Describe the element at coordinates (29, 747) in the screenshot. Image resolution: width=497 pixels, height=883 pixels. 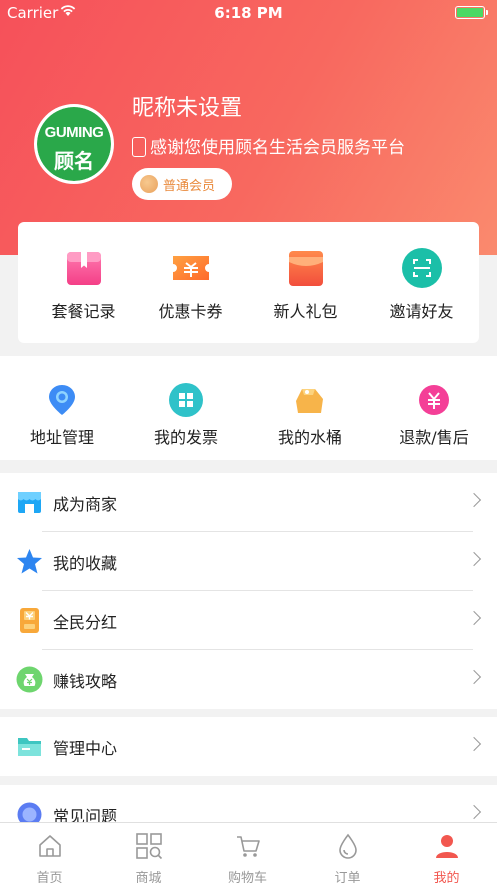
I see `folder-icon` at that location.